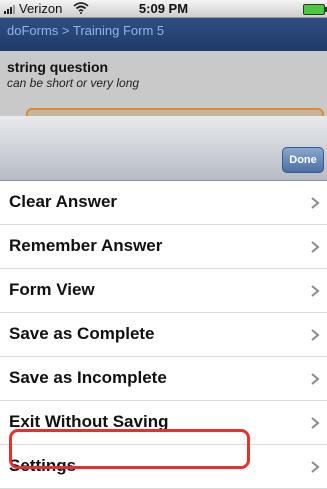  I want to click on menu-item-save-incomplete: Save as Incomplete, so click(163, 379).